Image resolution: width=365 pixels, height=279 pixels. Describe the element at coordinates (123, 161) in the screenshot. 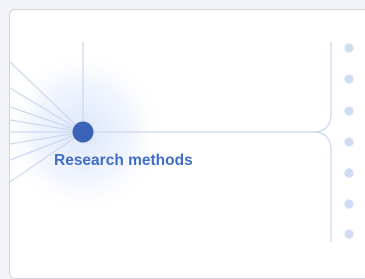

I see `research-methods-node-label: Research methods` at that location.